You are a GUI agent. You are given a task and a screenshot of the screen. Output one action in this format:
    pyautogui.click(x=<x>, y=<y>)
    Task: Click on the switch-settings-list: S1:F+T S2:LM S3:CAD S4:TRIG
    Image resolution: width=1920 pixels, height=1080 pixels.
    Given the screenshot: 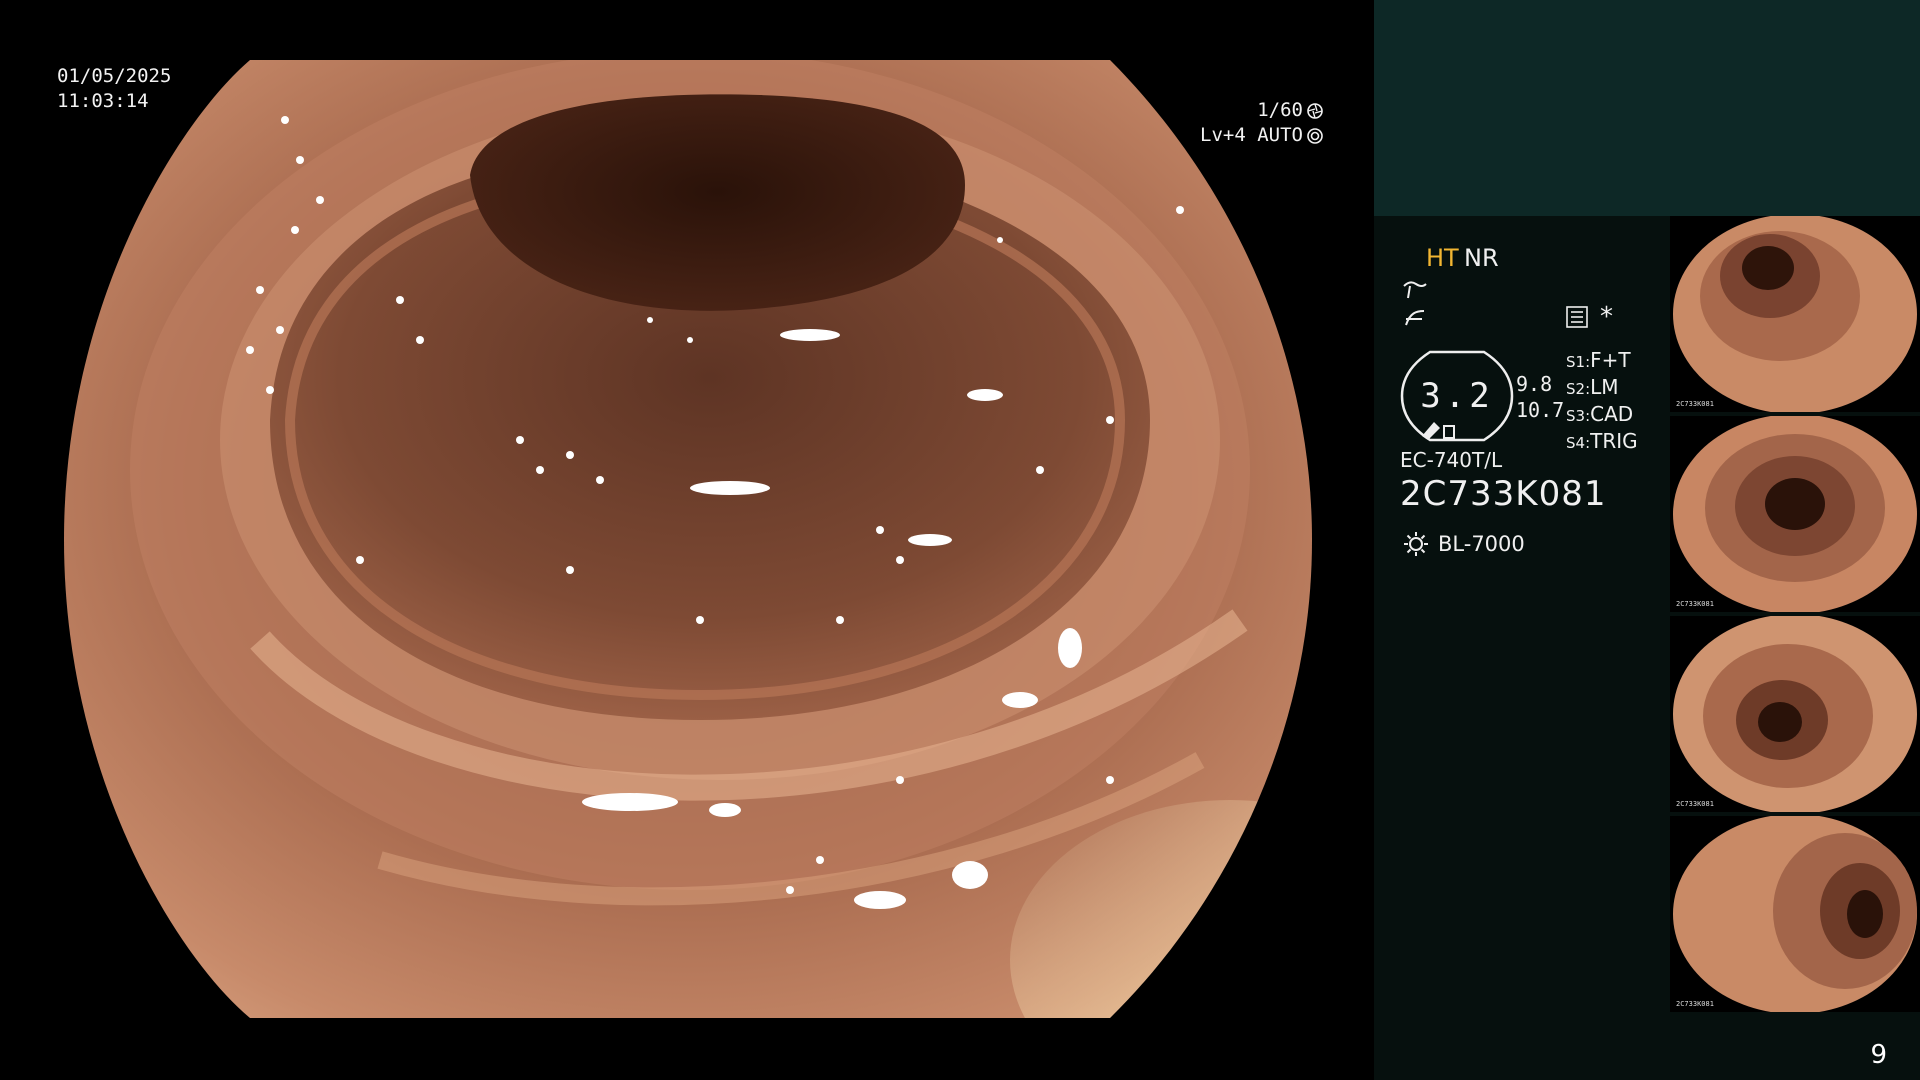 What is the action you would take?
    pyautogui.click(x=1602, y=402)
    